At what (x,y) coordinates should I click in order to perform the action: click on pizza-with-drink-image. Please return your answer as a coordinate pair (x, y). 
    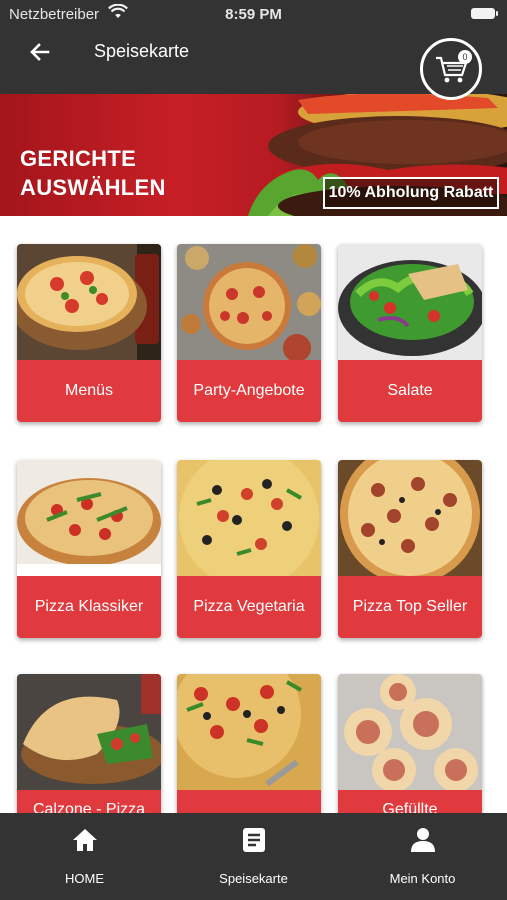
    Looking at the image, I should click on (89, 302).